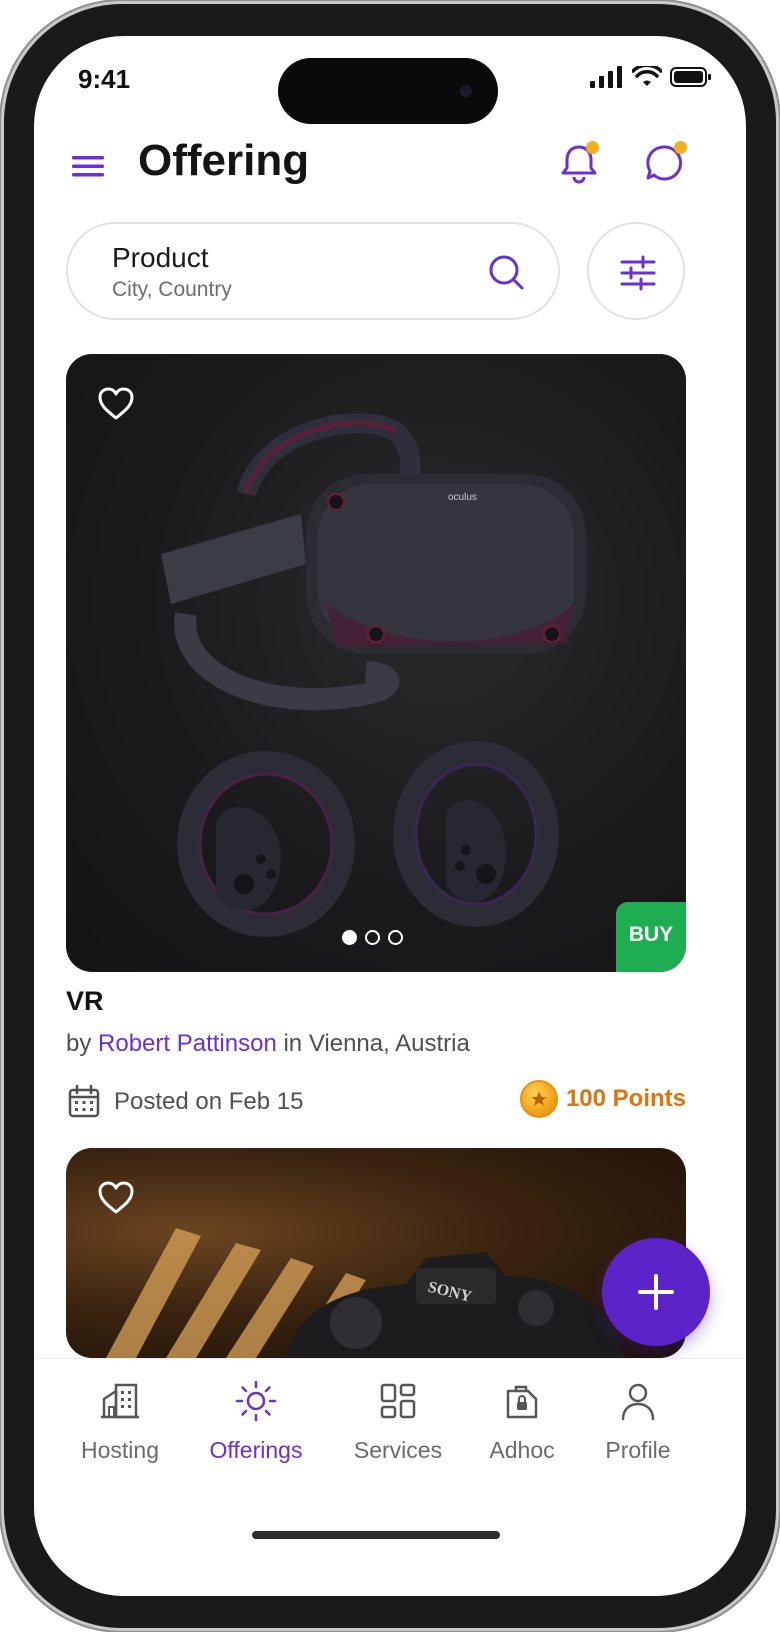  Describe the element at coordinates (120, 1421) in the screenshot. I see `tab-hosting: Hosting` at that location.